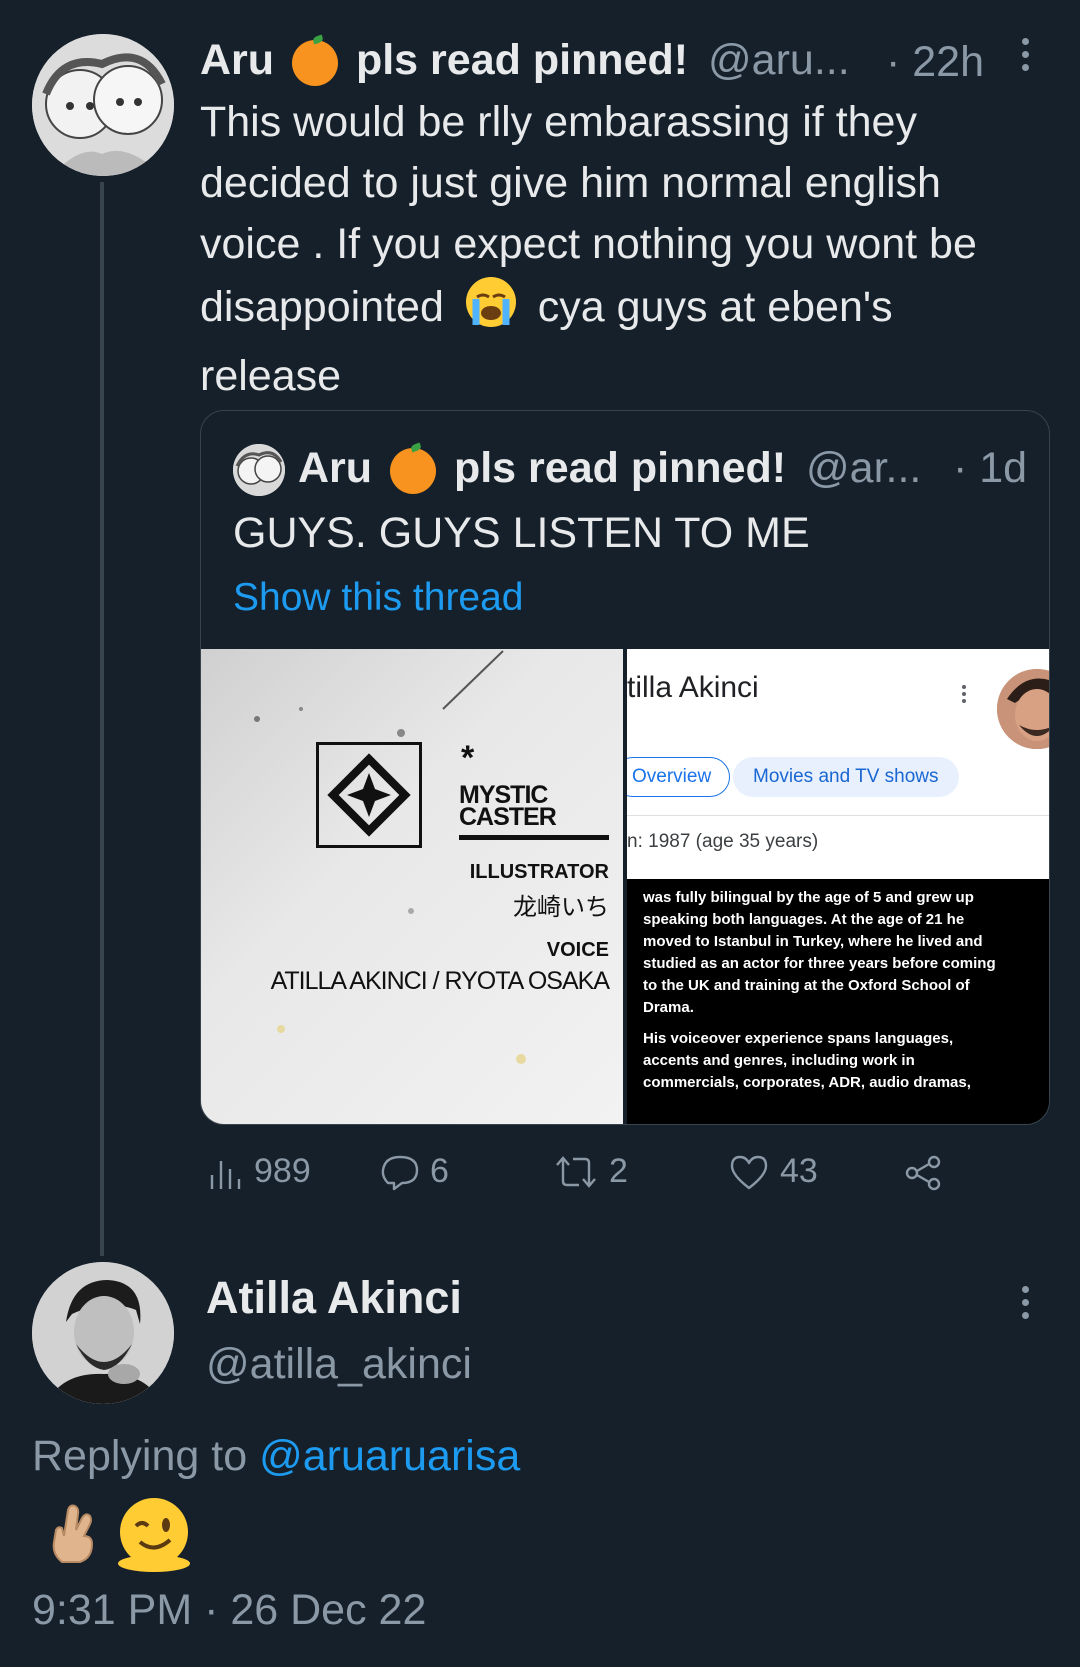 The width and height of the screenshot is (1080, 1667). What do you see at coordinates (440, 981) in the screenshot?
I see `voice-names: ATILLA AKINCI / RYOTA OSAKA` at bounding box center [440, 981].